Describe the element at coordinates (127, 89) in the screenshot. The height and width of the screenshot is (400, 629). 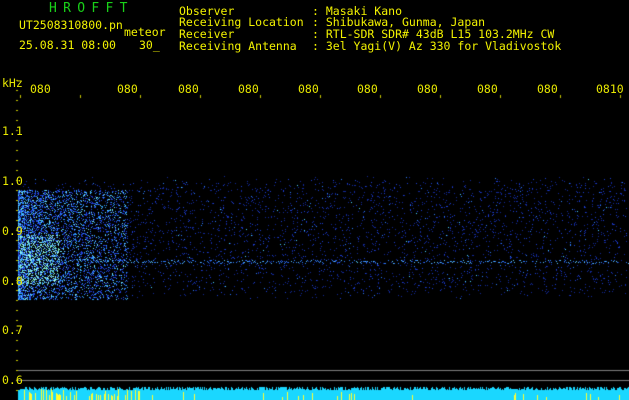
I see `x-tick-2: 080` at that location.